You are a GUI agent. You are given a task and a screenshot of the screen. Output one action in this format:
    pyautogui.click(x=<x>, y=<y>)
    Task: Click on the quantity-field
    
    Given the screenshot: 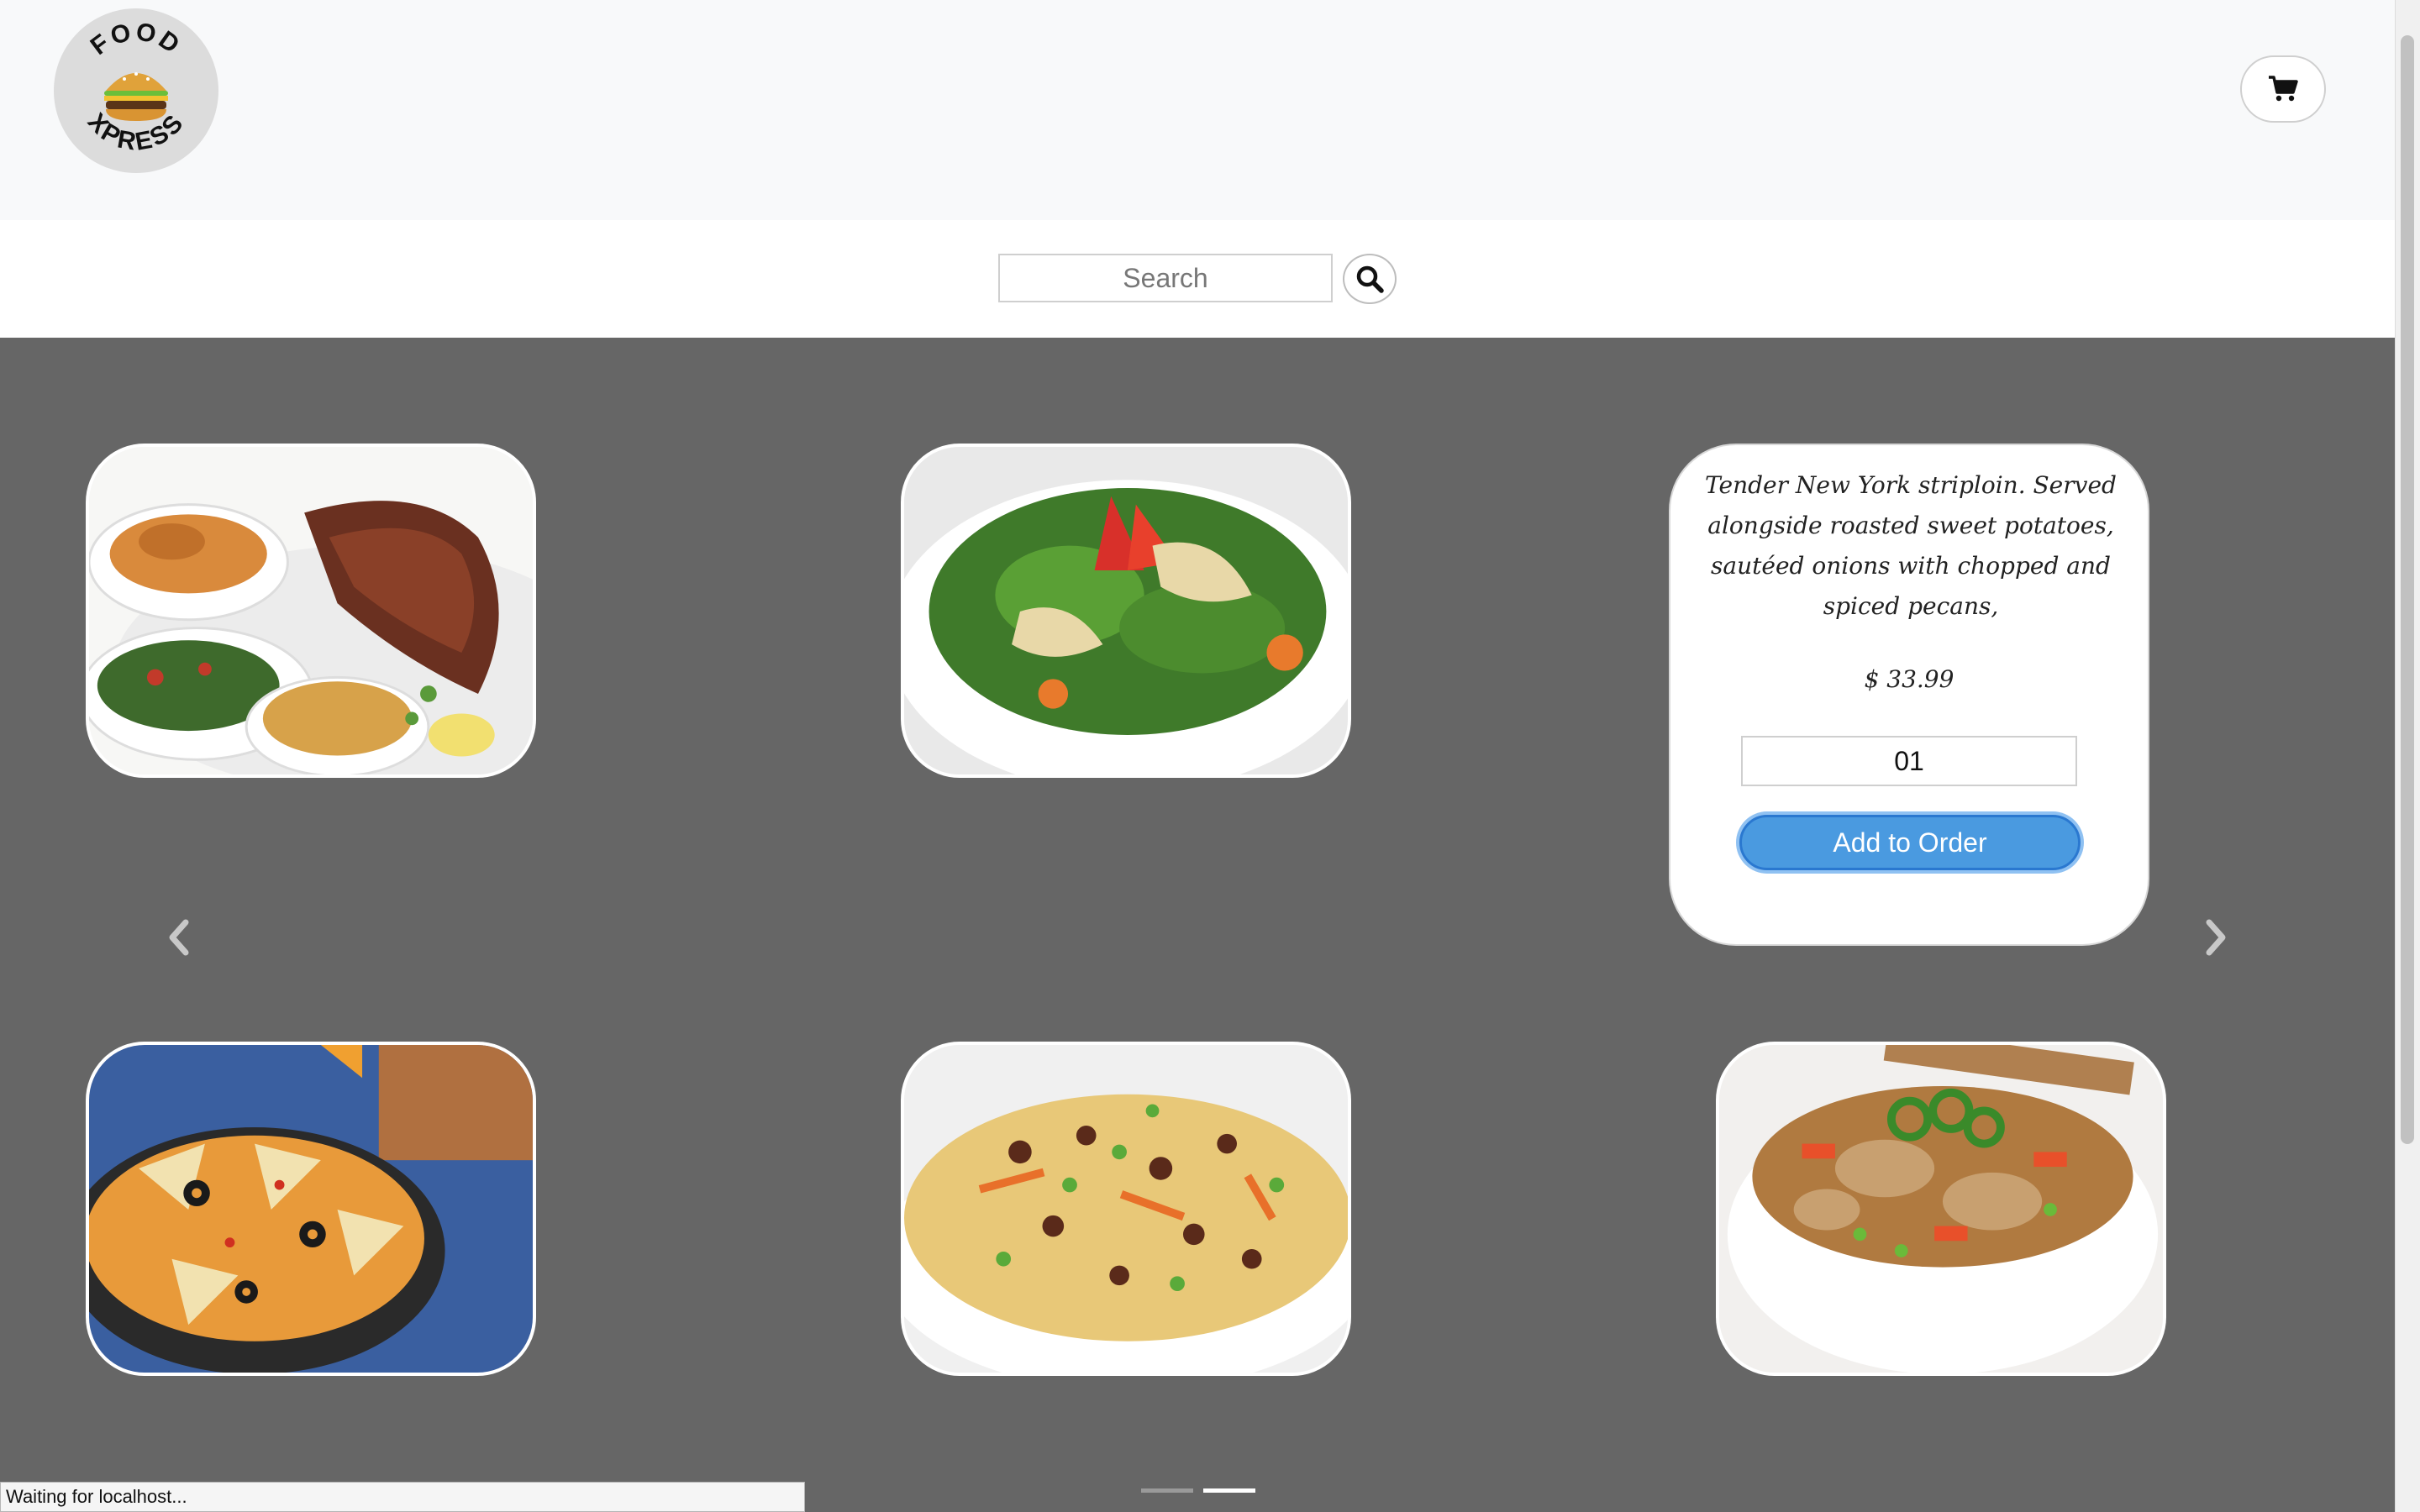 What is the action you would take?
    pyautogui.click(x=1909, y=761)
    